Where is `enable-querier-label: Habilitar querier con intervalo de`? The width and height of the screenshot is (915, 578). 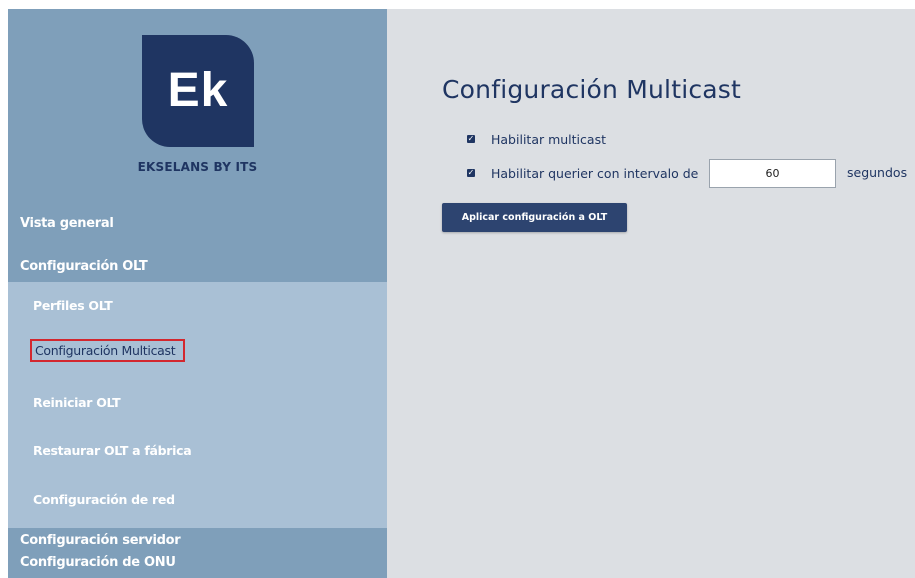 enable-querier-label: Habilitar querier con intervalo de is located at coordinates (595, 173).